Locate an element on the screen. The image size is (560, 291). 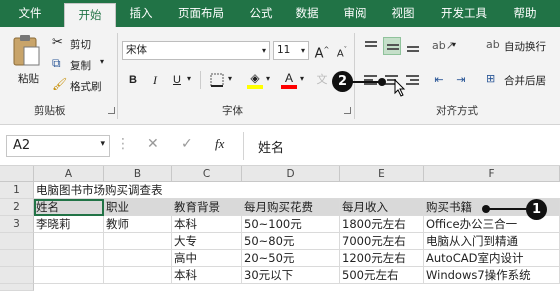
shrink-font-button: Aˇ is located at coordinates (342, 50).